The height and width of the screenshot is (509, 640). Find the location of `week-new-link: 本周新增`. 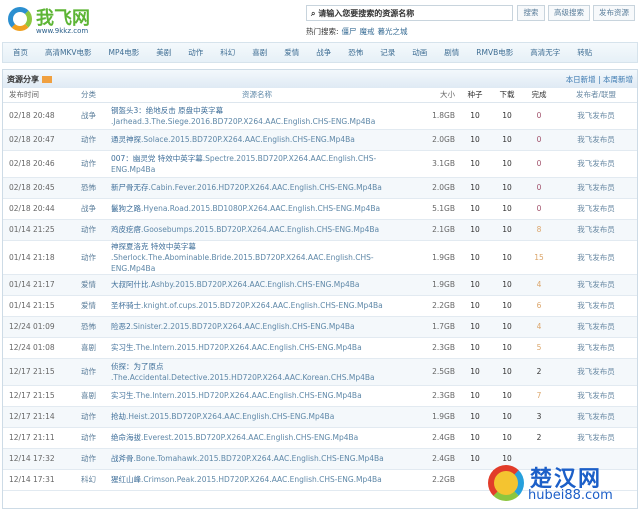

week-new-link: 本周新增 is located at coordinates (618, 79).